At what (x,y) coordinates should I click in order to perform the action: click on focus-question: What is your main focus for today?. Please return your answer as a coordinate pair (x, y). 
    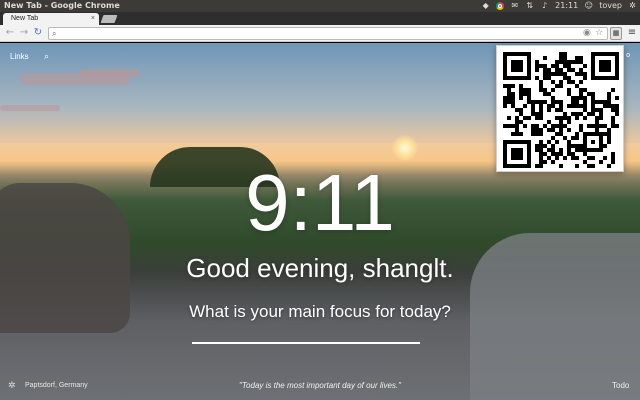
    Looking at the image, I should click on (320, 311).